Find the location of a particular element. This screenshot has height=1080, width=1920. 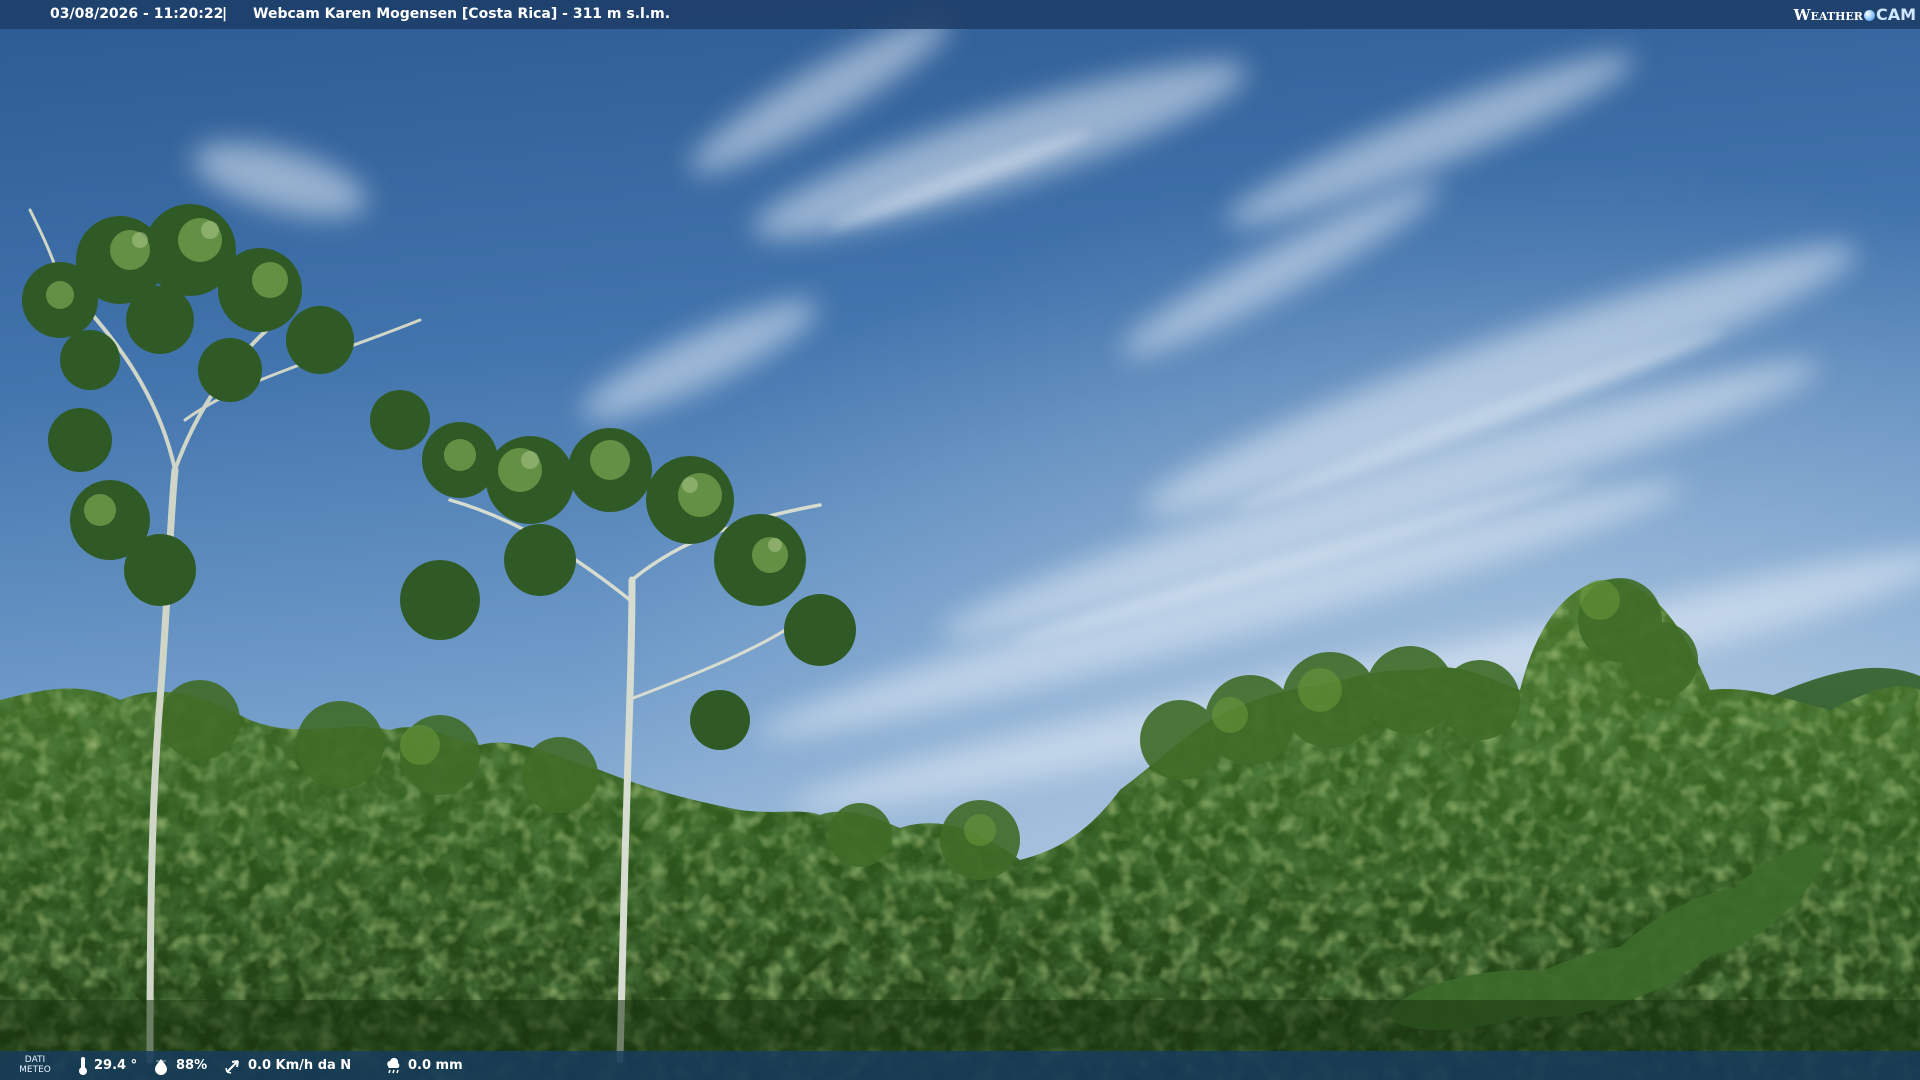

rain-cloud-icon is located at coordinates (393, 1065).